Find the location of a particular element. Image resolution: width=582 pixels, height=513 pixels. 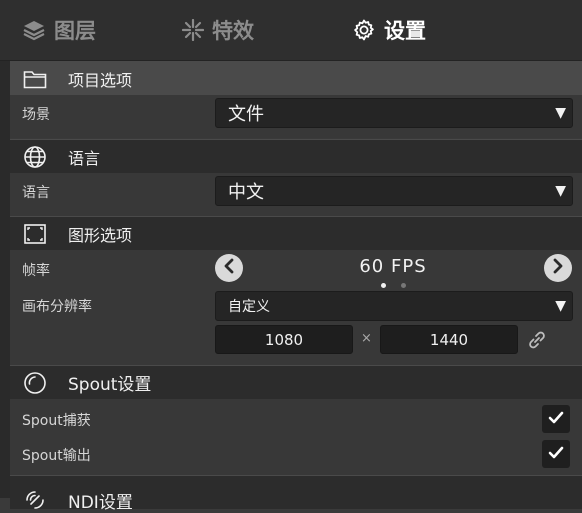

framerate-prev-button is located at coordinates (229, 268).